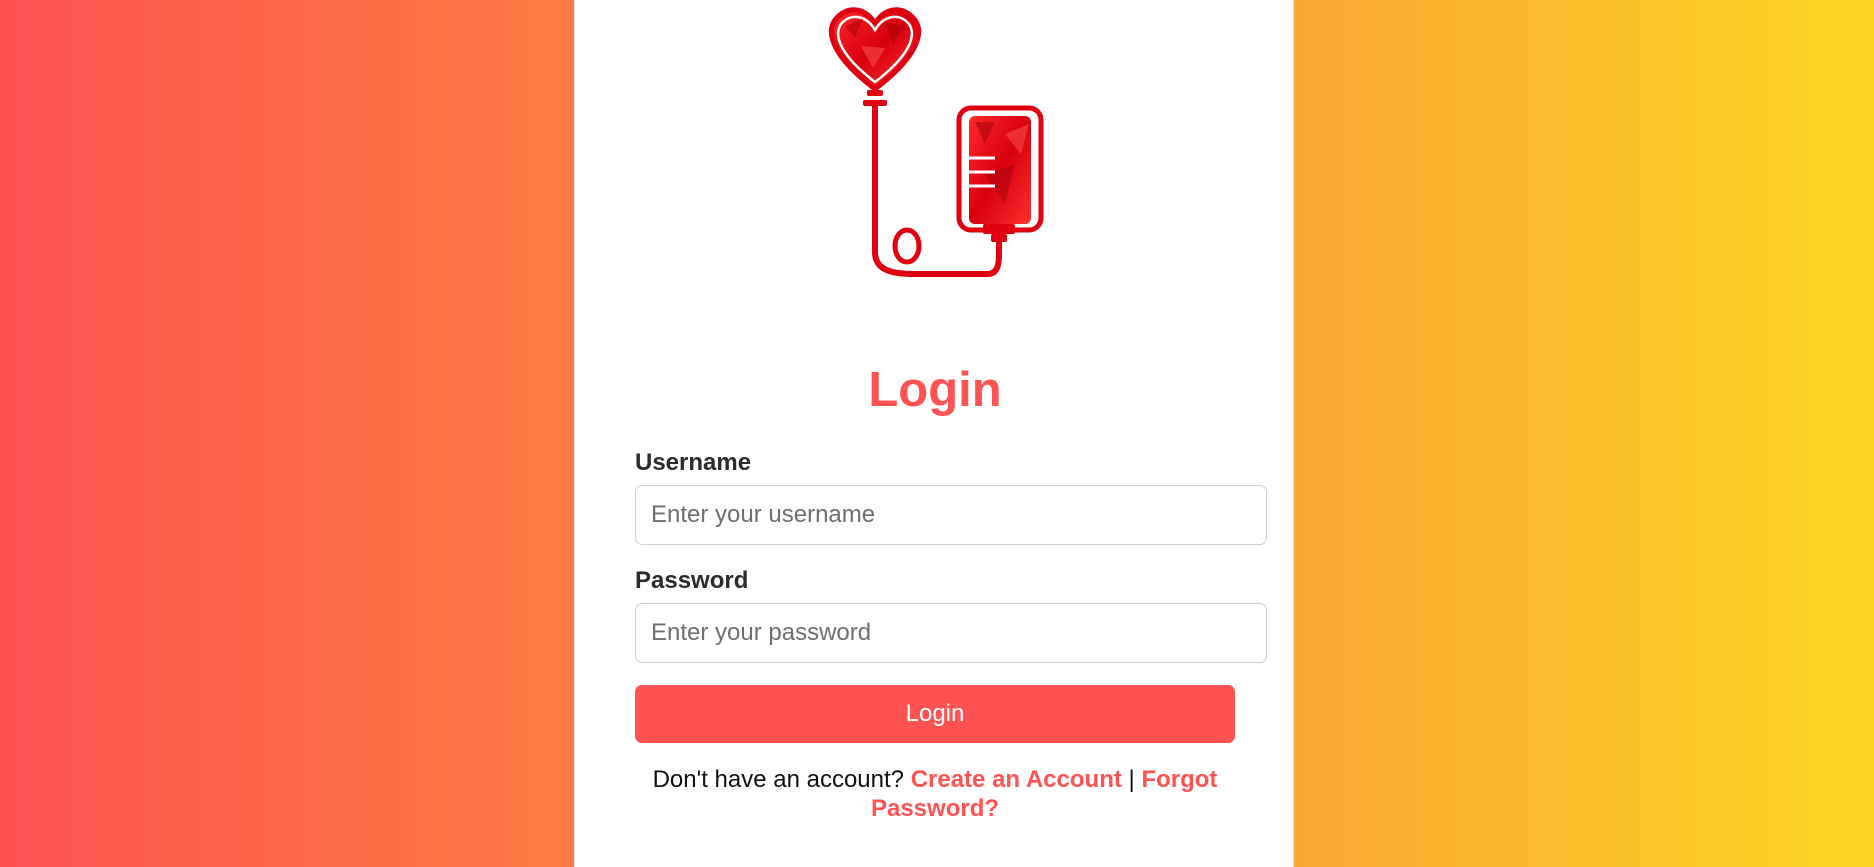  I want to click on no-account-text: Don't have an account?, so click(778, 779).